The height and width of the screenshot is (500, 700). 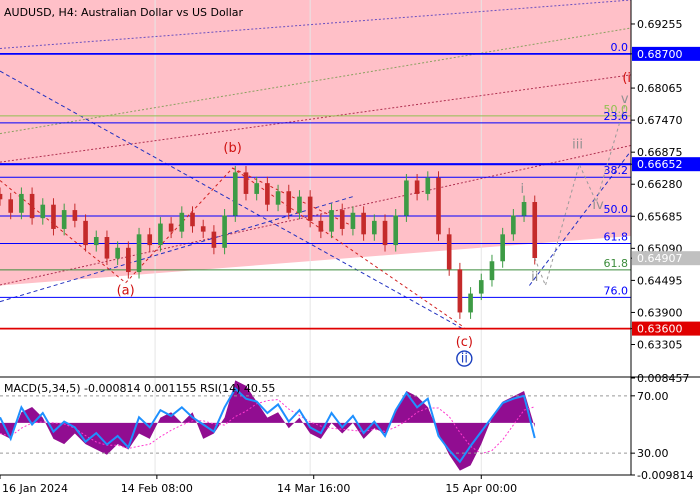 What do you see at coordinates (660, 88) in the screenshot?
I see `price-tick-label: 0.68065` at bounding box center [660, 88].